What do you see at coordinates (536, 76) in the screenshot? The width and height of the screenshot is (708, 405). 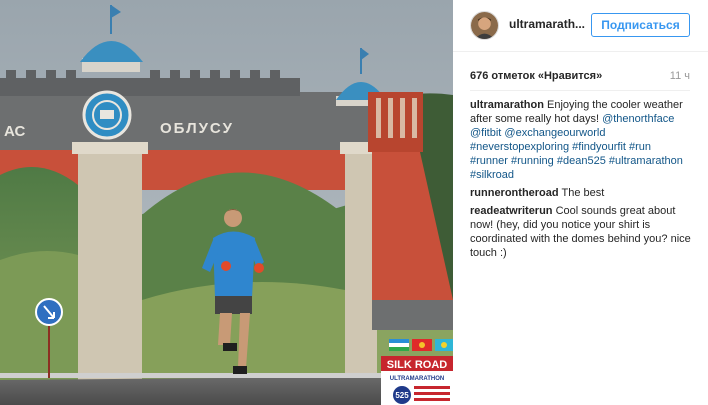 I see `likes-count: 676 отметок «Нравится»` at bounding box center [536, 76].